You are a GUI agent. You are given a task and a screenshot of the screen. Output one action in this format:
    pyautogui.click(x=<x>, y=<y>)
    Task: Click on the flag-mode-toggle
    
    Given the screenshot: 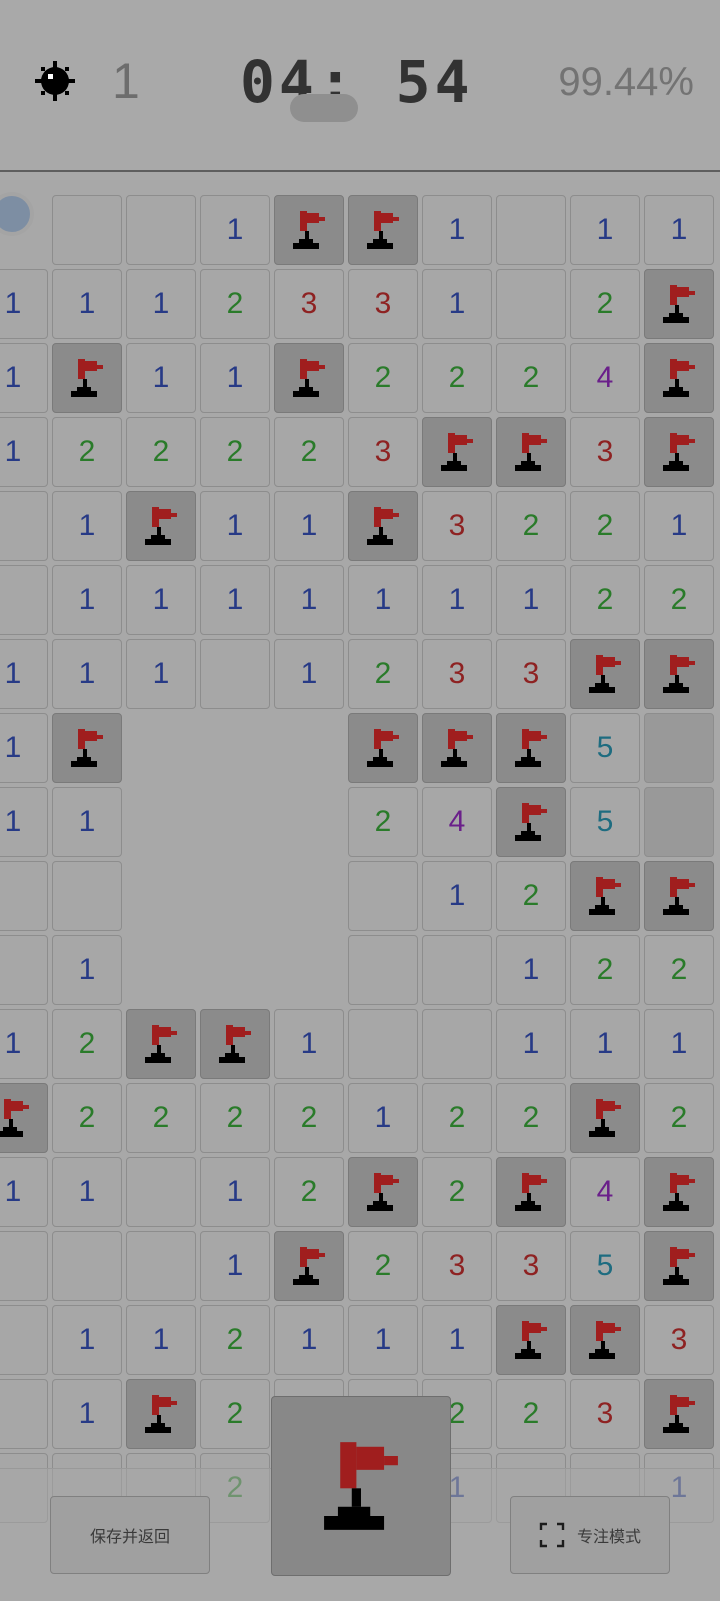 What is the action you would take?
    pyautogui.click(x=361, y=1486)
    